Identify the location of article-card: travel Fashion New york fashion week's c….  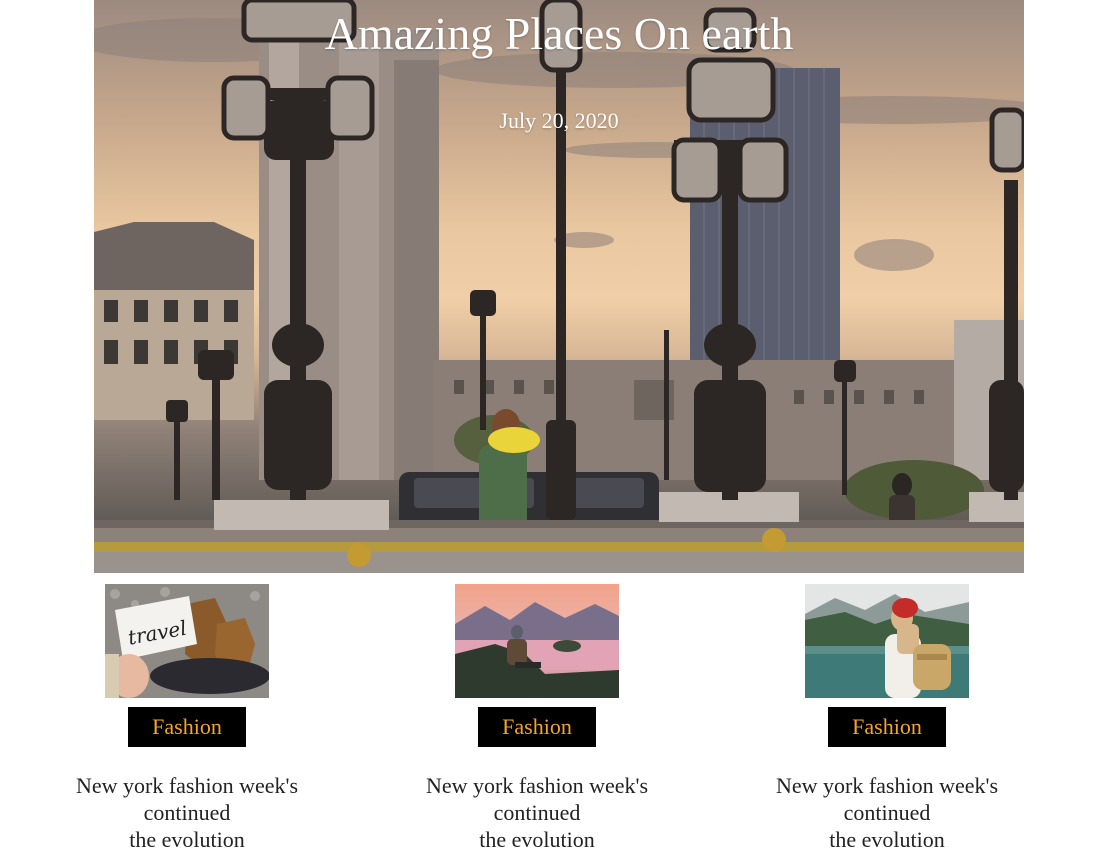
(187, 718).